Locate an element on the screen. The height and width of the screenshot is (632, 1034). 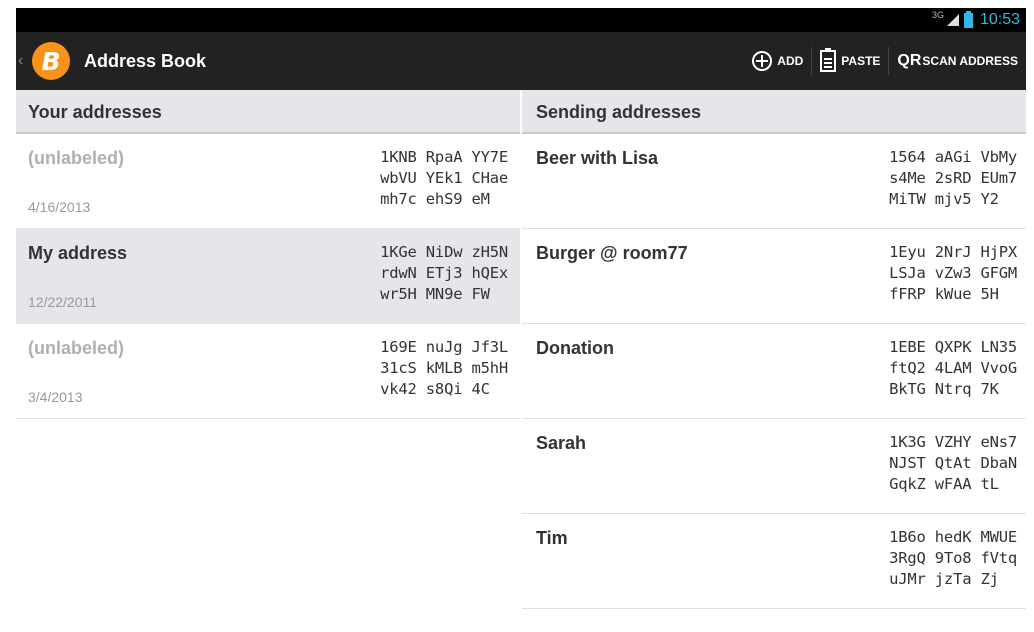
paste-button: PASTE is located at coordinates (850, 61).